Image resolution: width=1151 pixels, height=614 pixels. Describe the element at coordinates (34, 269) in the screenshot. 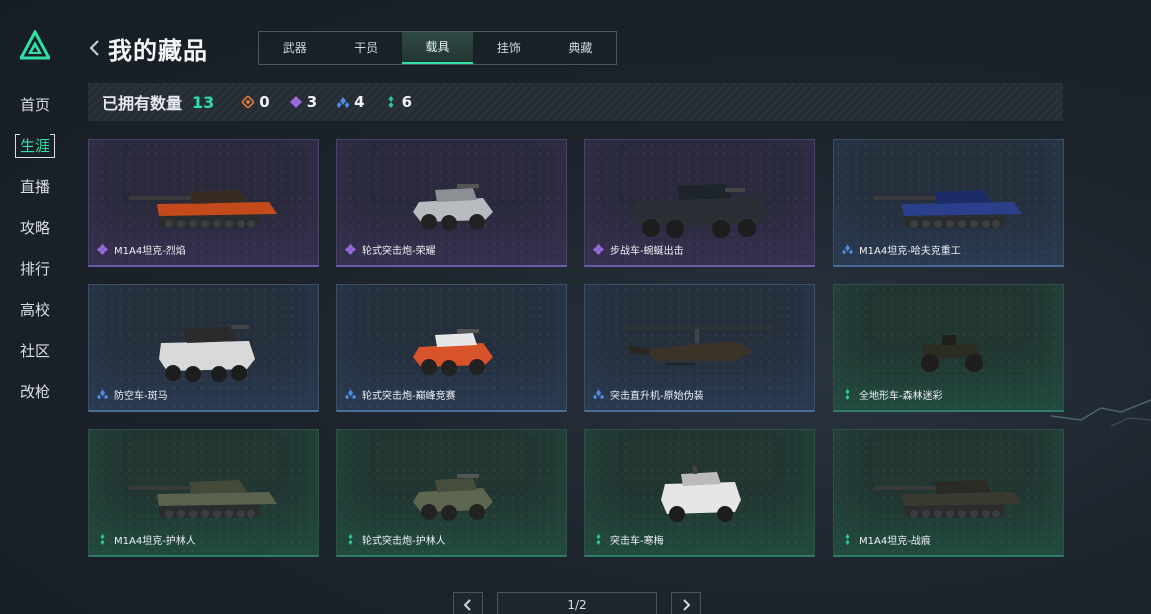

I see `sidebar-item-label: 排行` at that location.